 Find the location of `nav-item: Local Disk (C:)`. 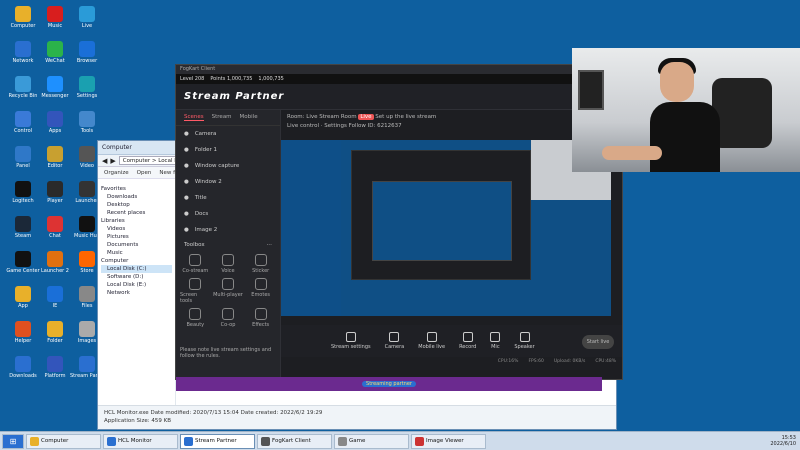

nav-item: Local Disk (C:) is located at coordinates (136, 269).